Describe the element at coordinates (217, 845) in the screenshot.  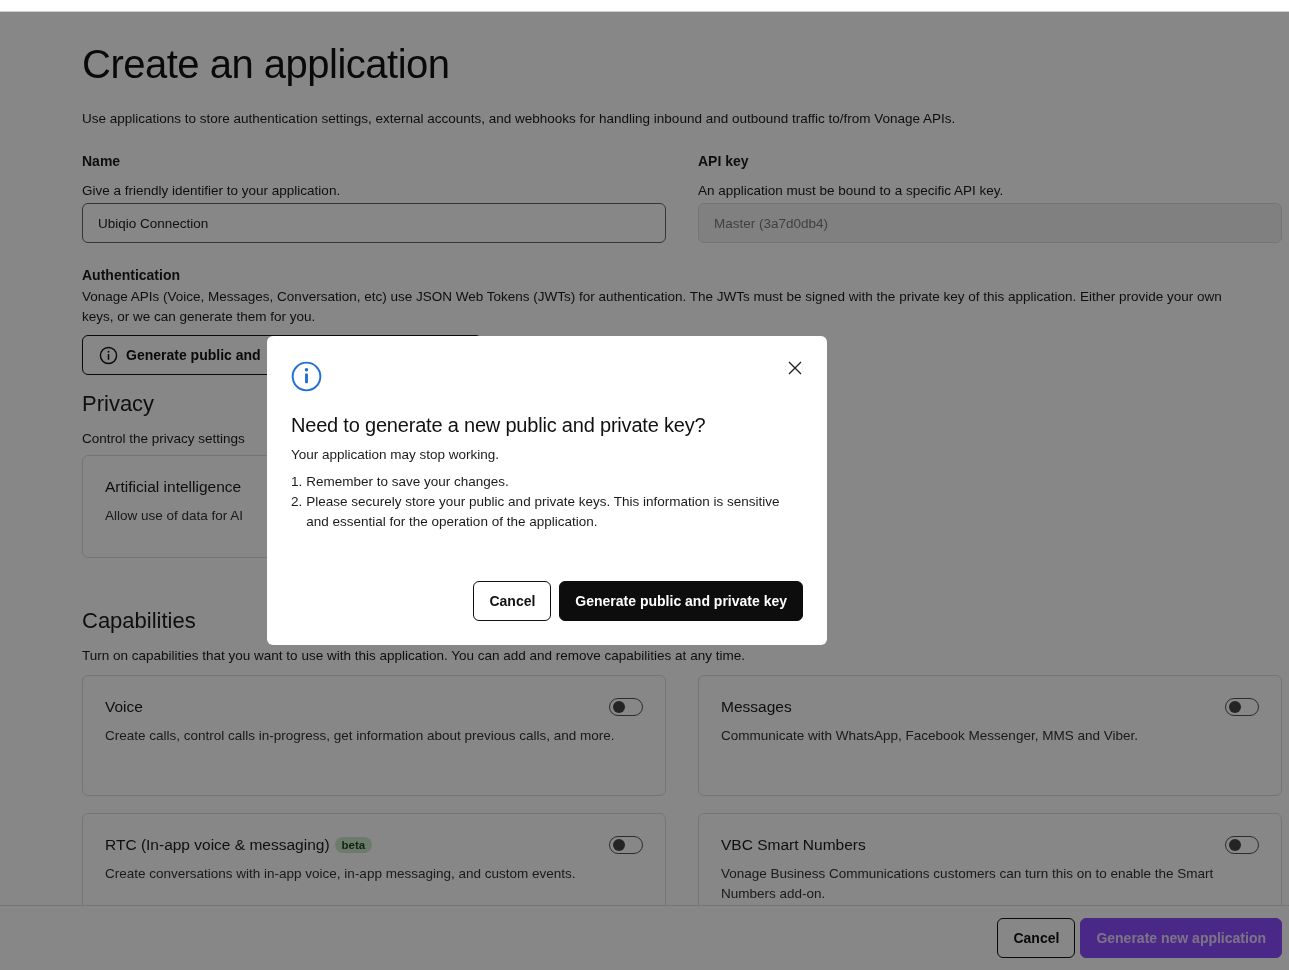
I see `card-title: RTC (In-app voice & messaging)` at that location.